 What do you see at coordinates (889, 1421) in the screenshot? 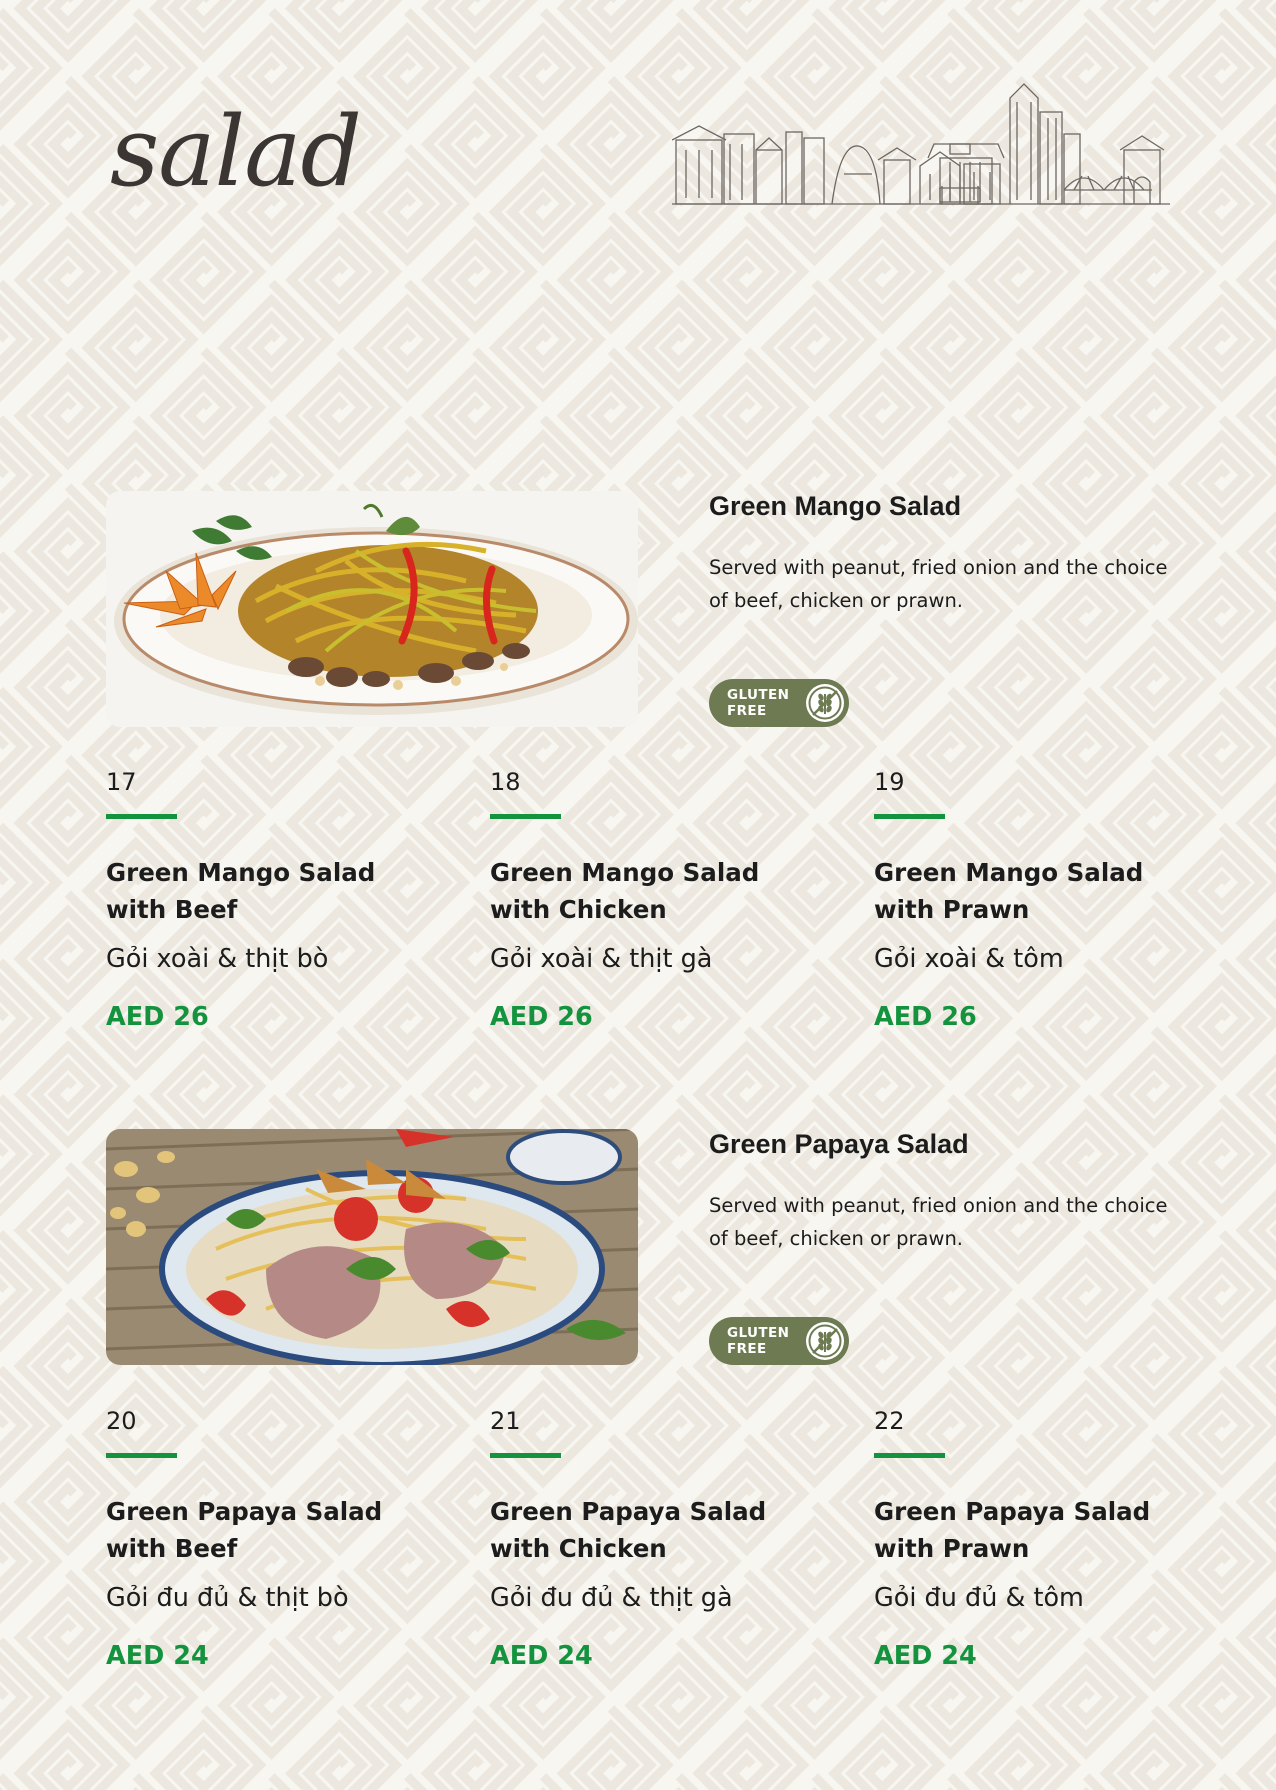
I see `item-number: 22` at bounding box center [889, 1421].